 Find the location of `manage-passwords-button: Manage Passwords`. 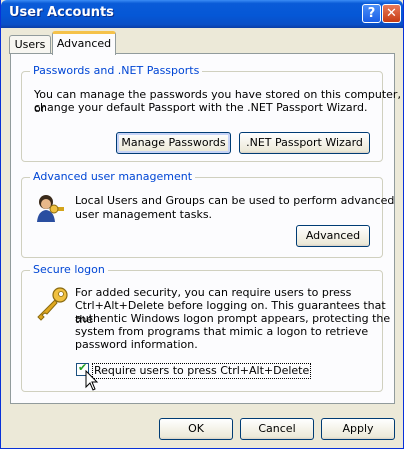

manage-passwords-button: Manage Passwords is located at coordinates (173, 143).